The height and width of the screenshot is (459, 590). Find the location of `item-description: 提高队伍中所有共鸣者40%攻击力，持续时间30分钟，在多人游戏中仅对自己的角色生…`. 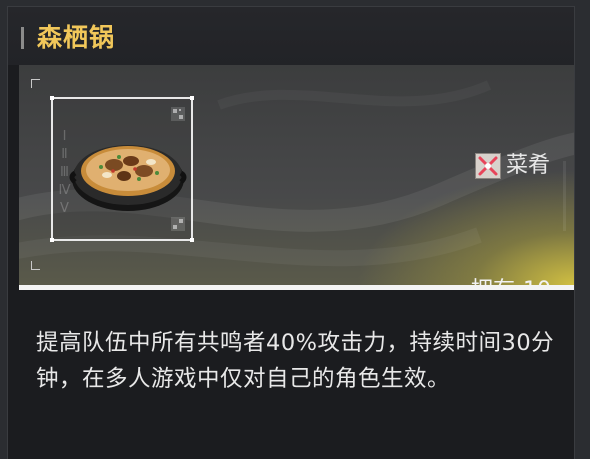

item-description: 提高队伍中所有共鸣者40%攻击力，持续时间30分钟，在多人游戏中仅对自己的角色生… is located at coordinates (295, 361).